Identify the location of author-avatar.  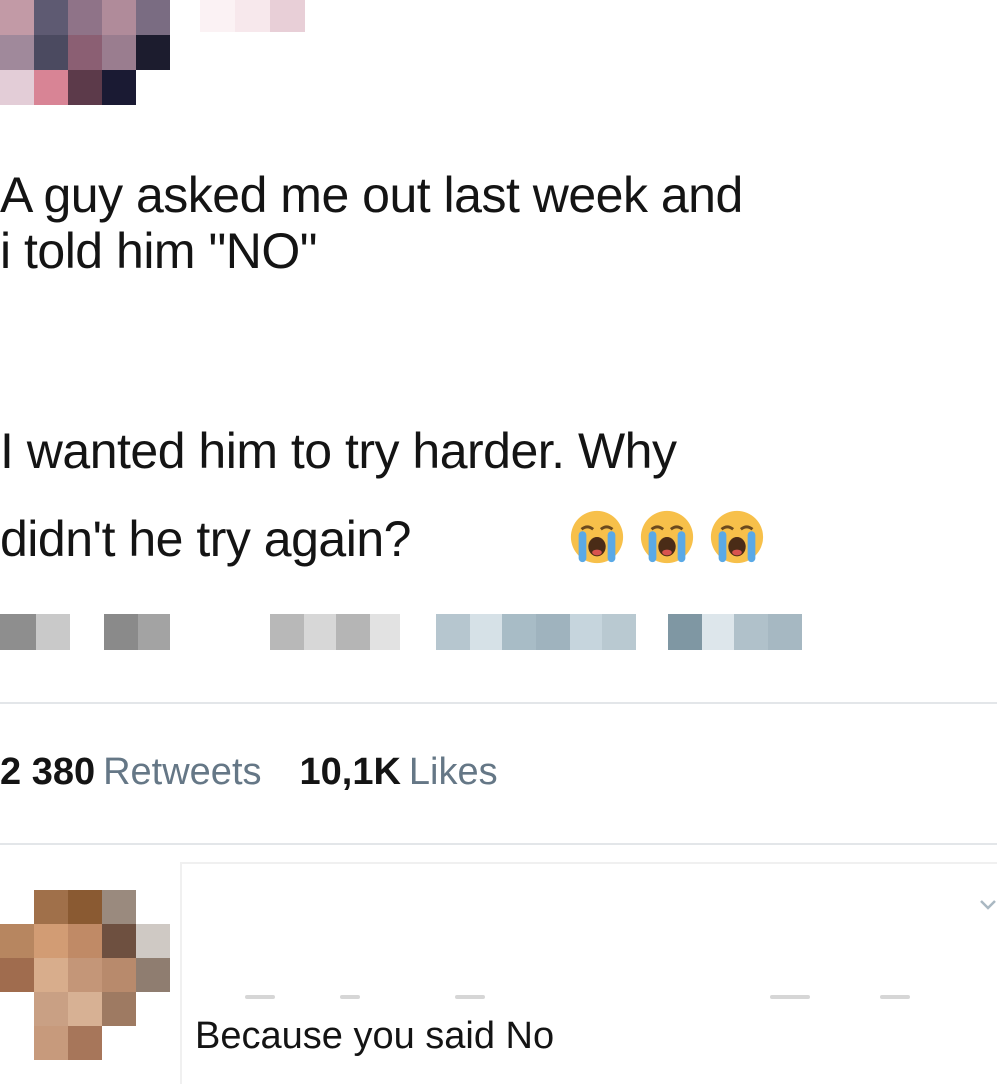
(85, 52).